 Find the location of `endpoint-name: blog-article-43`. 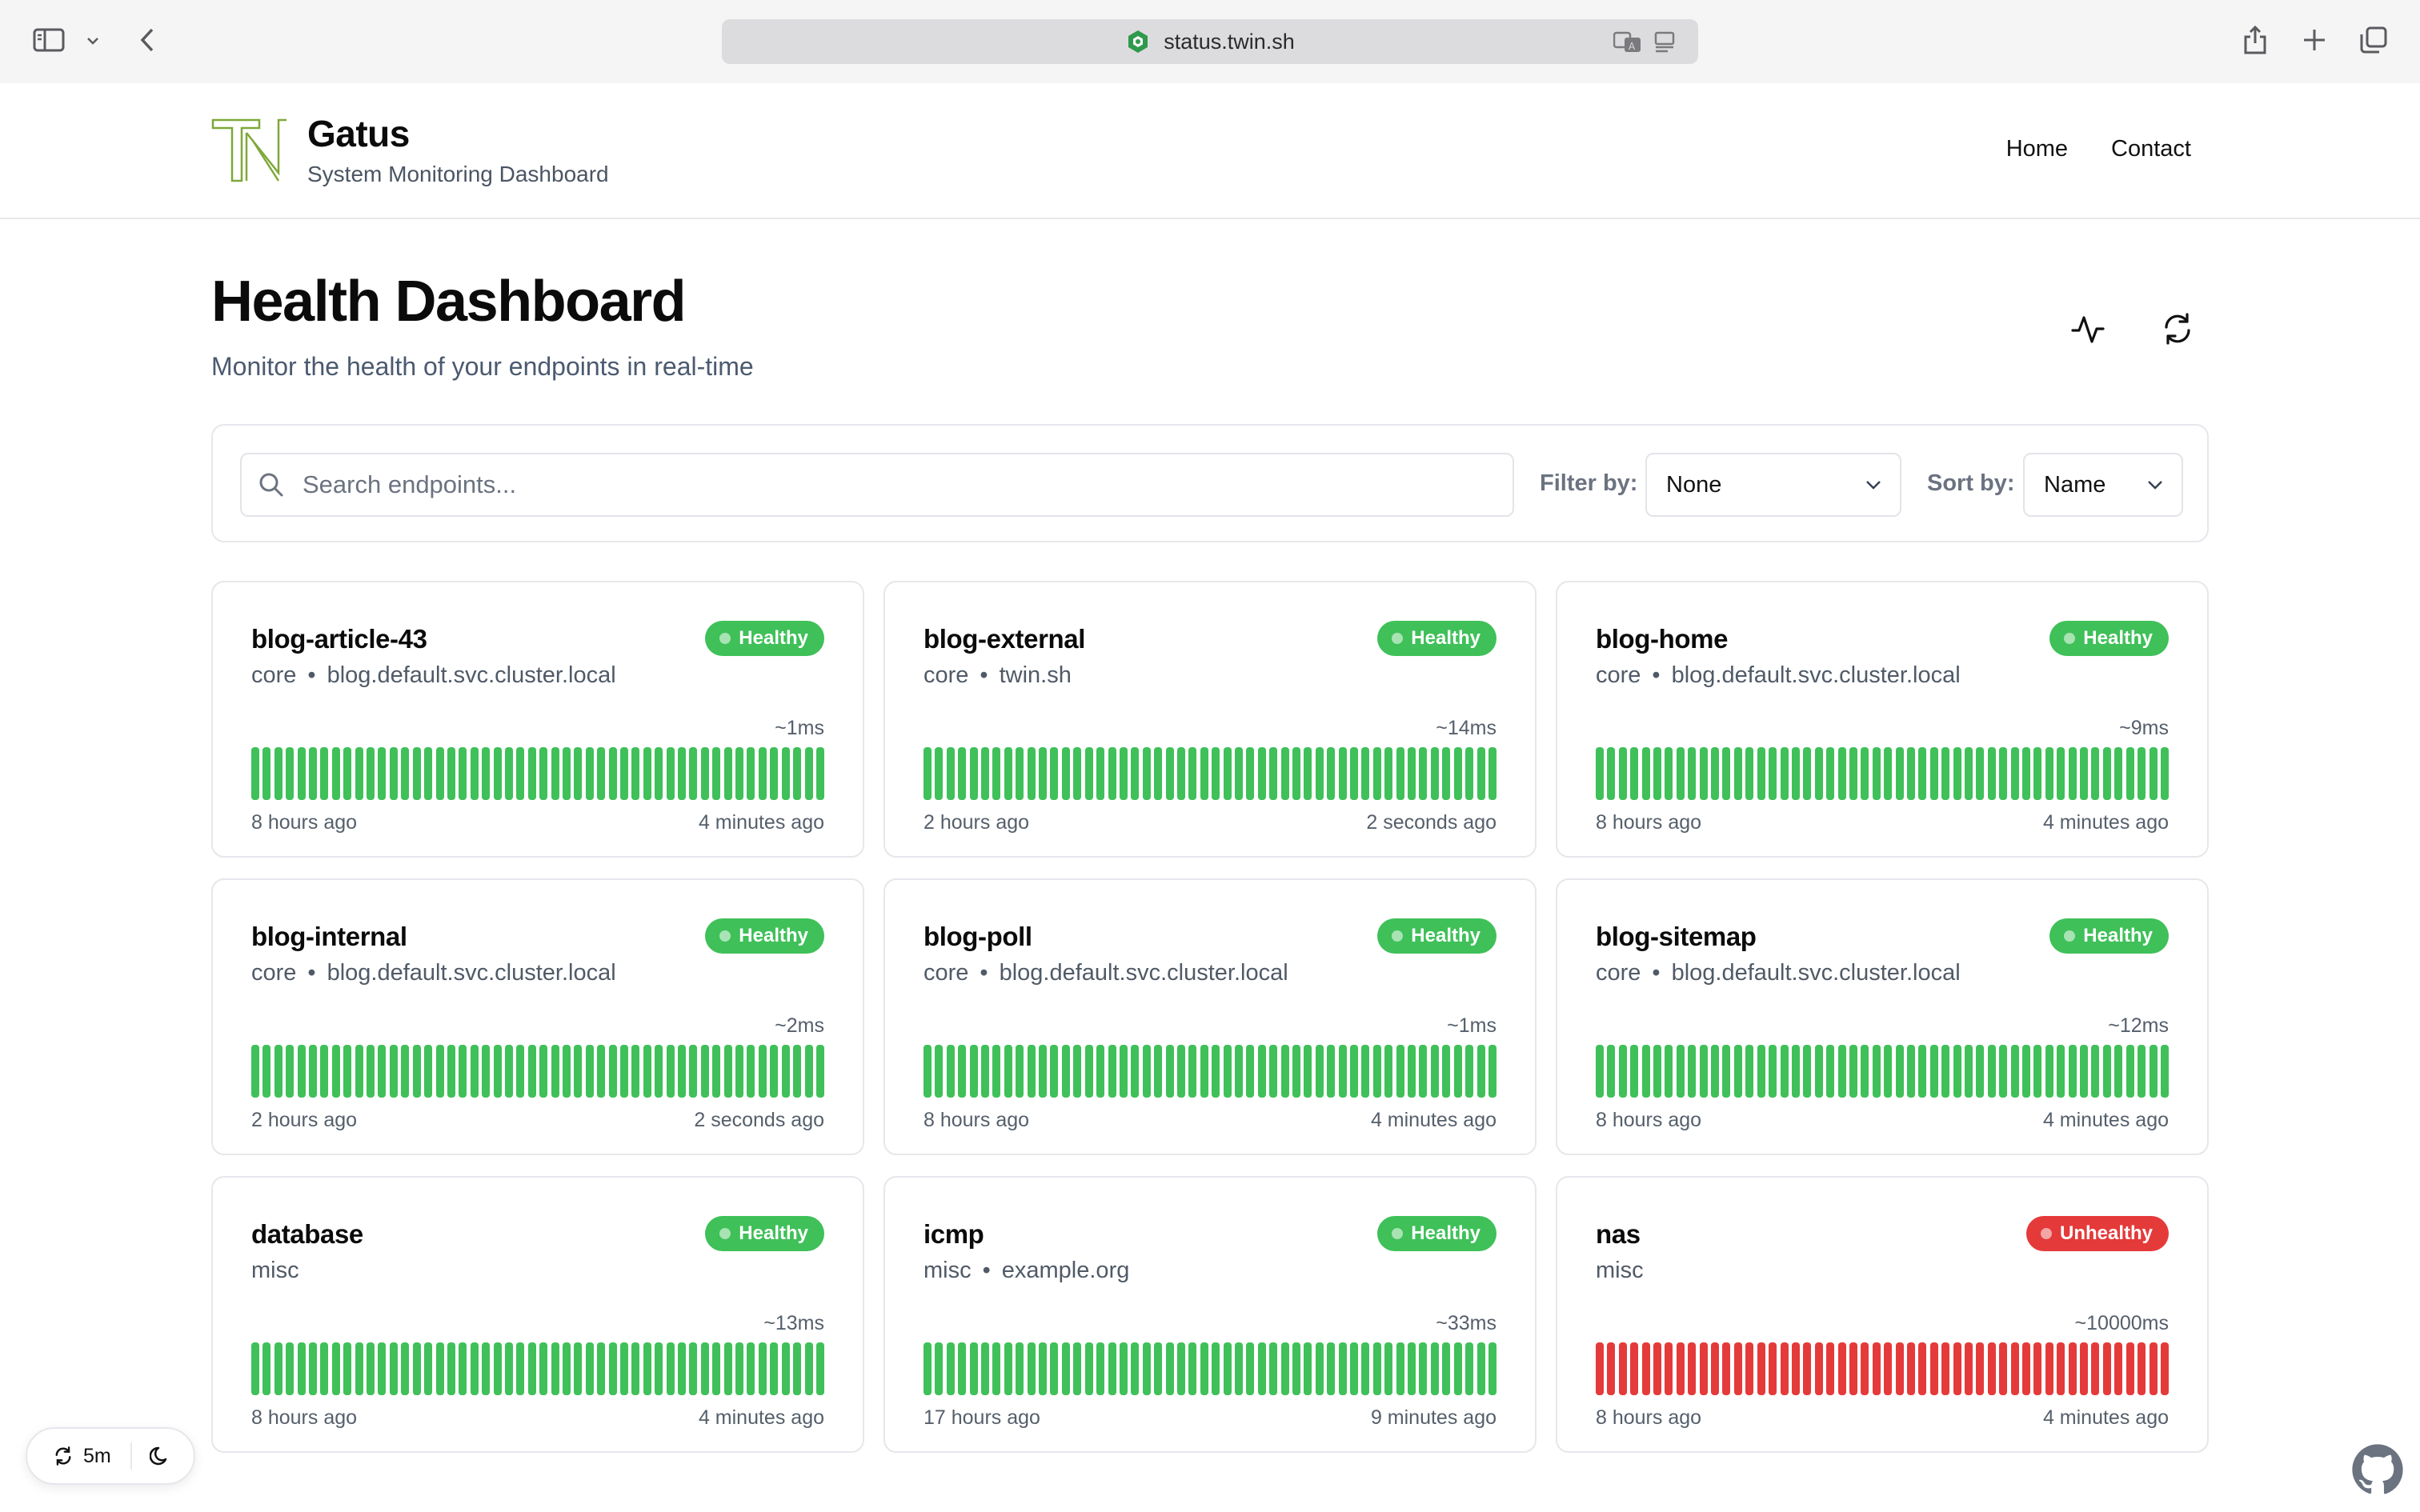

endpoint-name: blog-article-43 is located at coordinates (339, 639).